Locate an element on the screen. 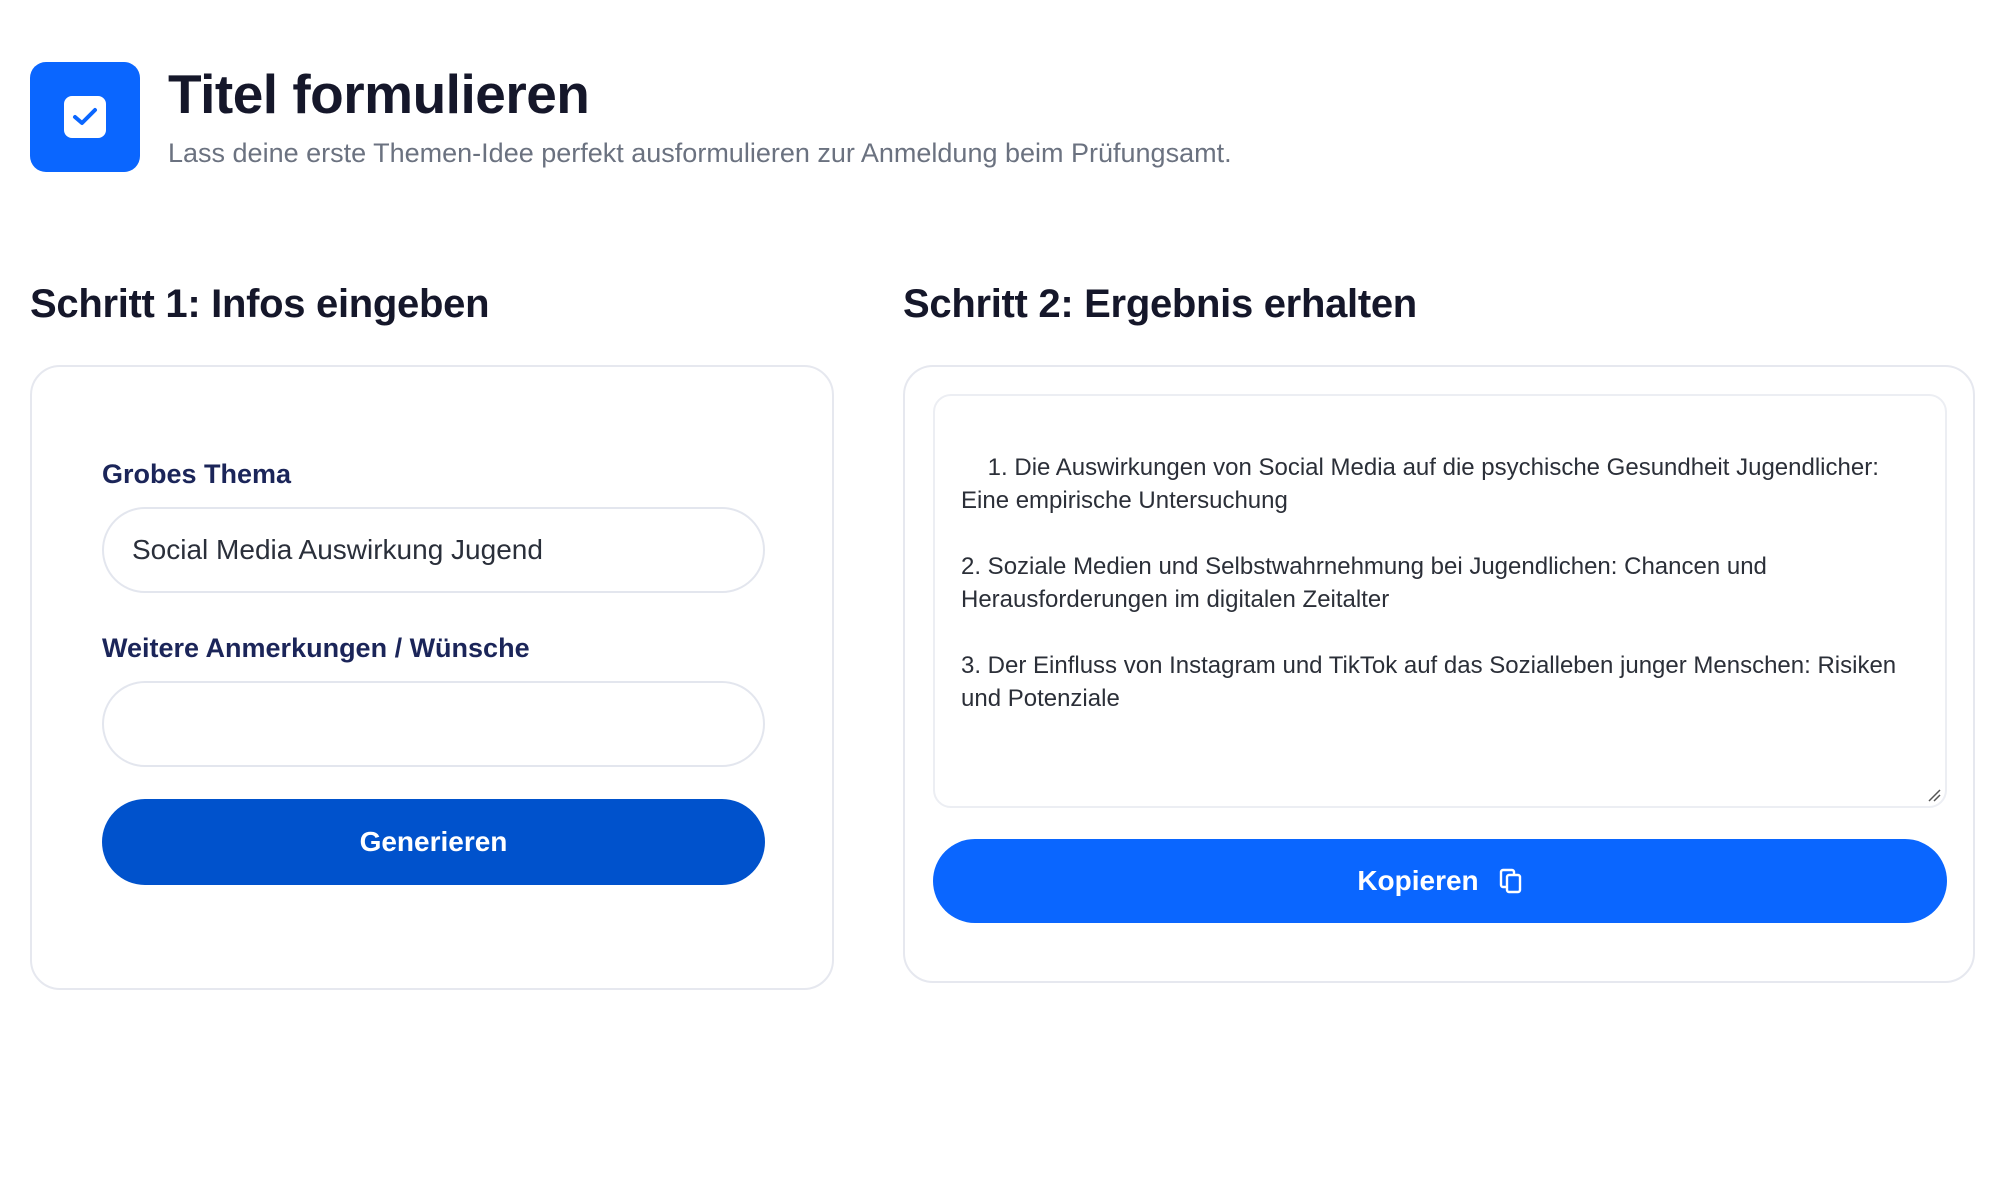  page-title: Titel formulieren is located at coordinates (379, 94).